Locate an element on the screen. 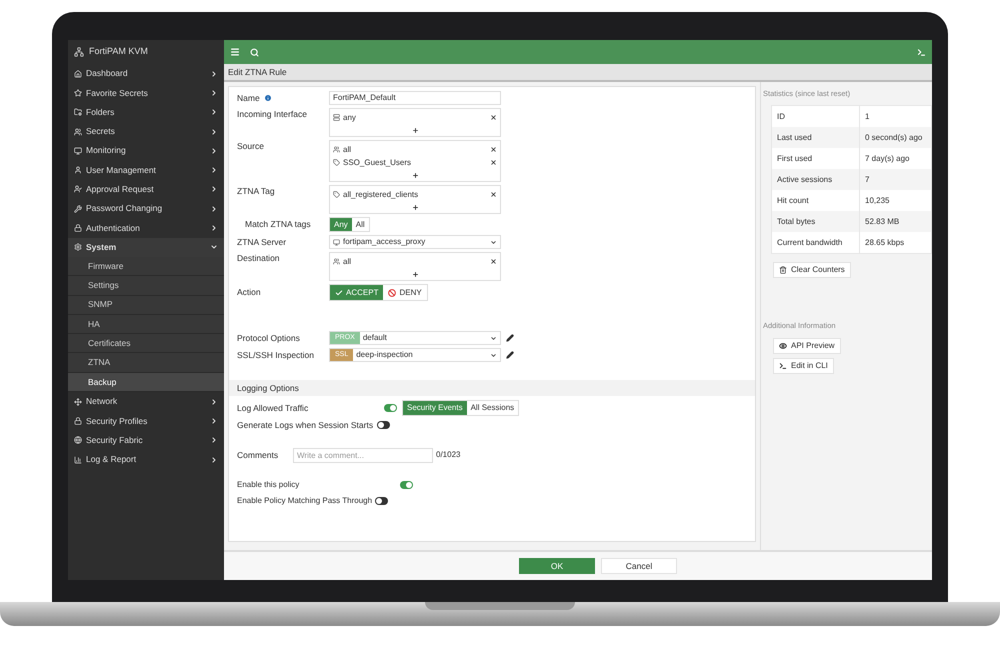 Image resolution: width=1000 pixels, height=669 pixels. sidebar-item: Log & Report is located at coordinates (146, 460).